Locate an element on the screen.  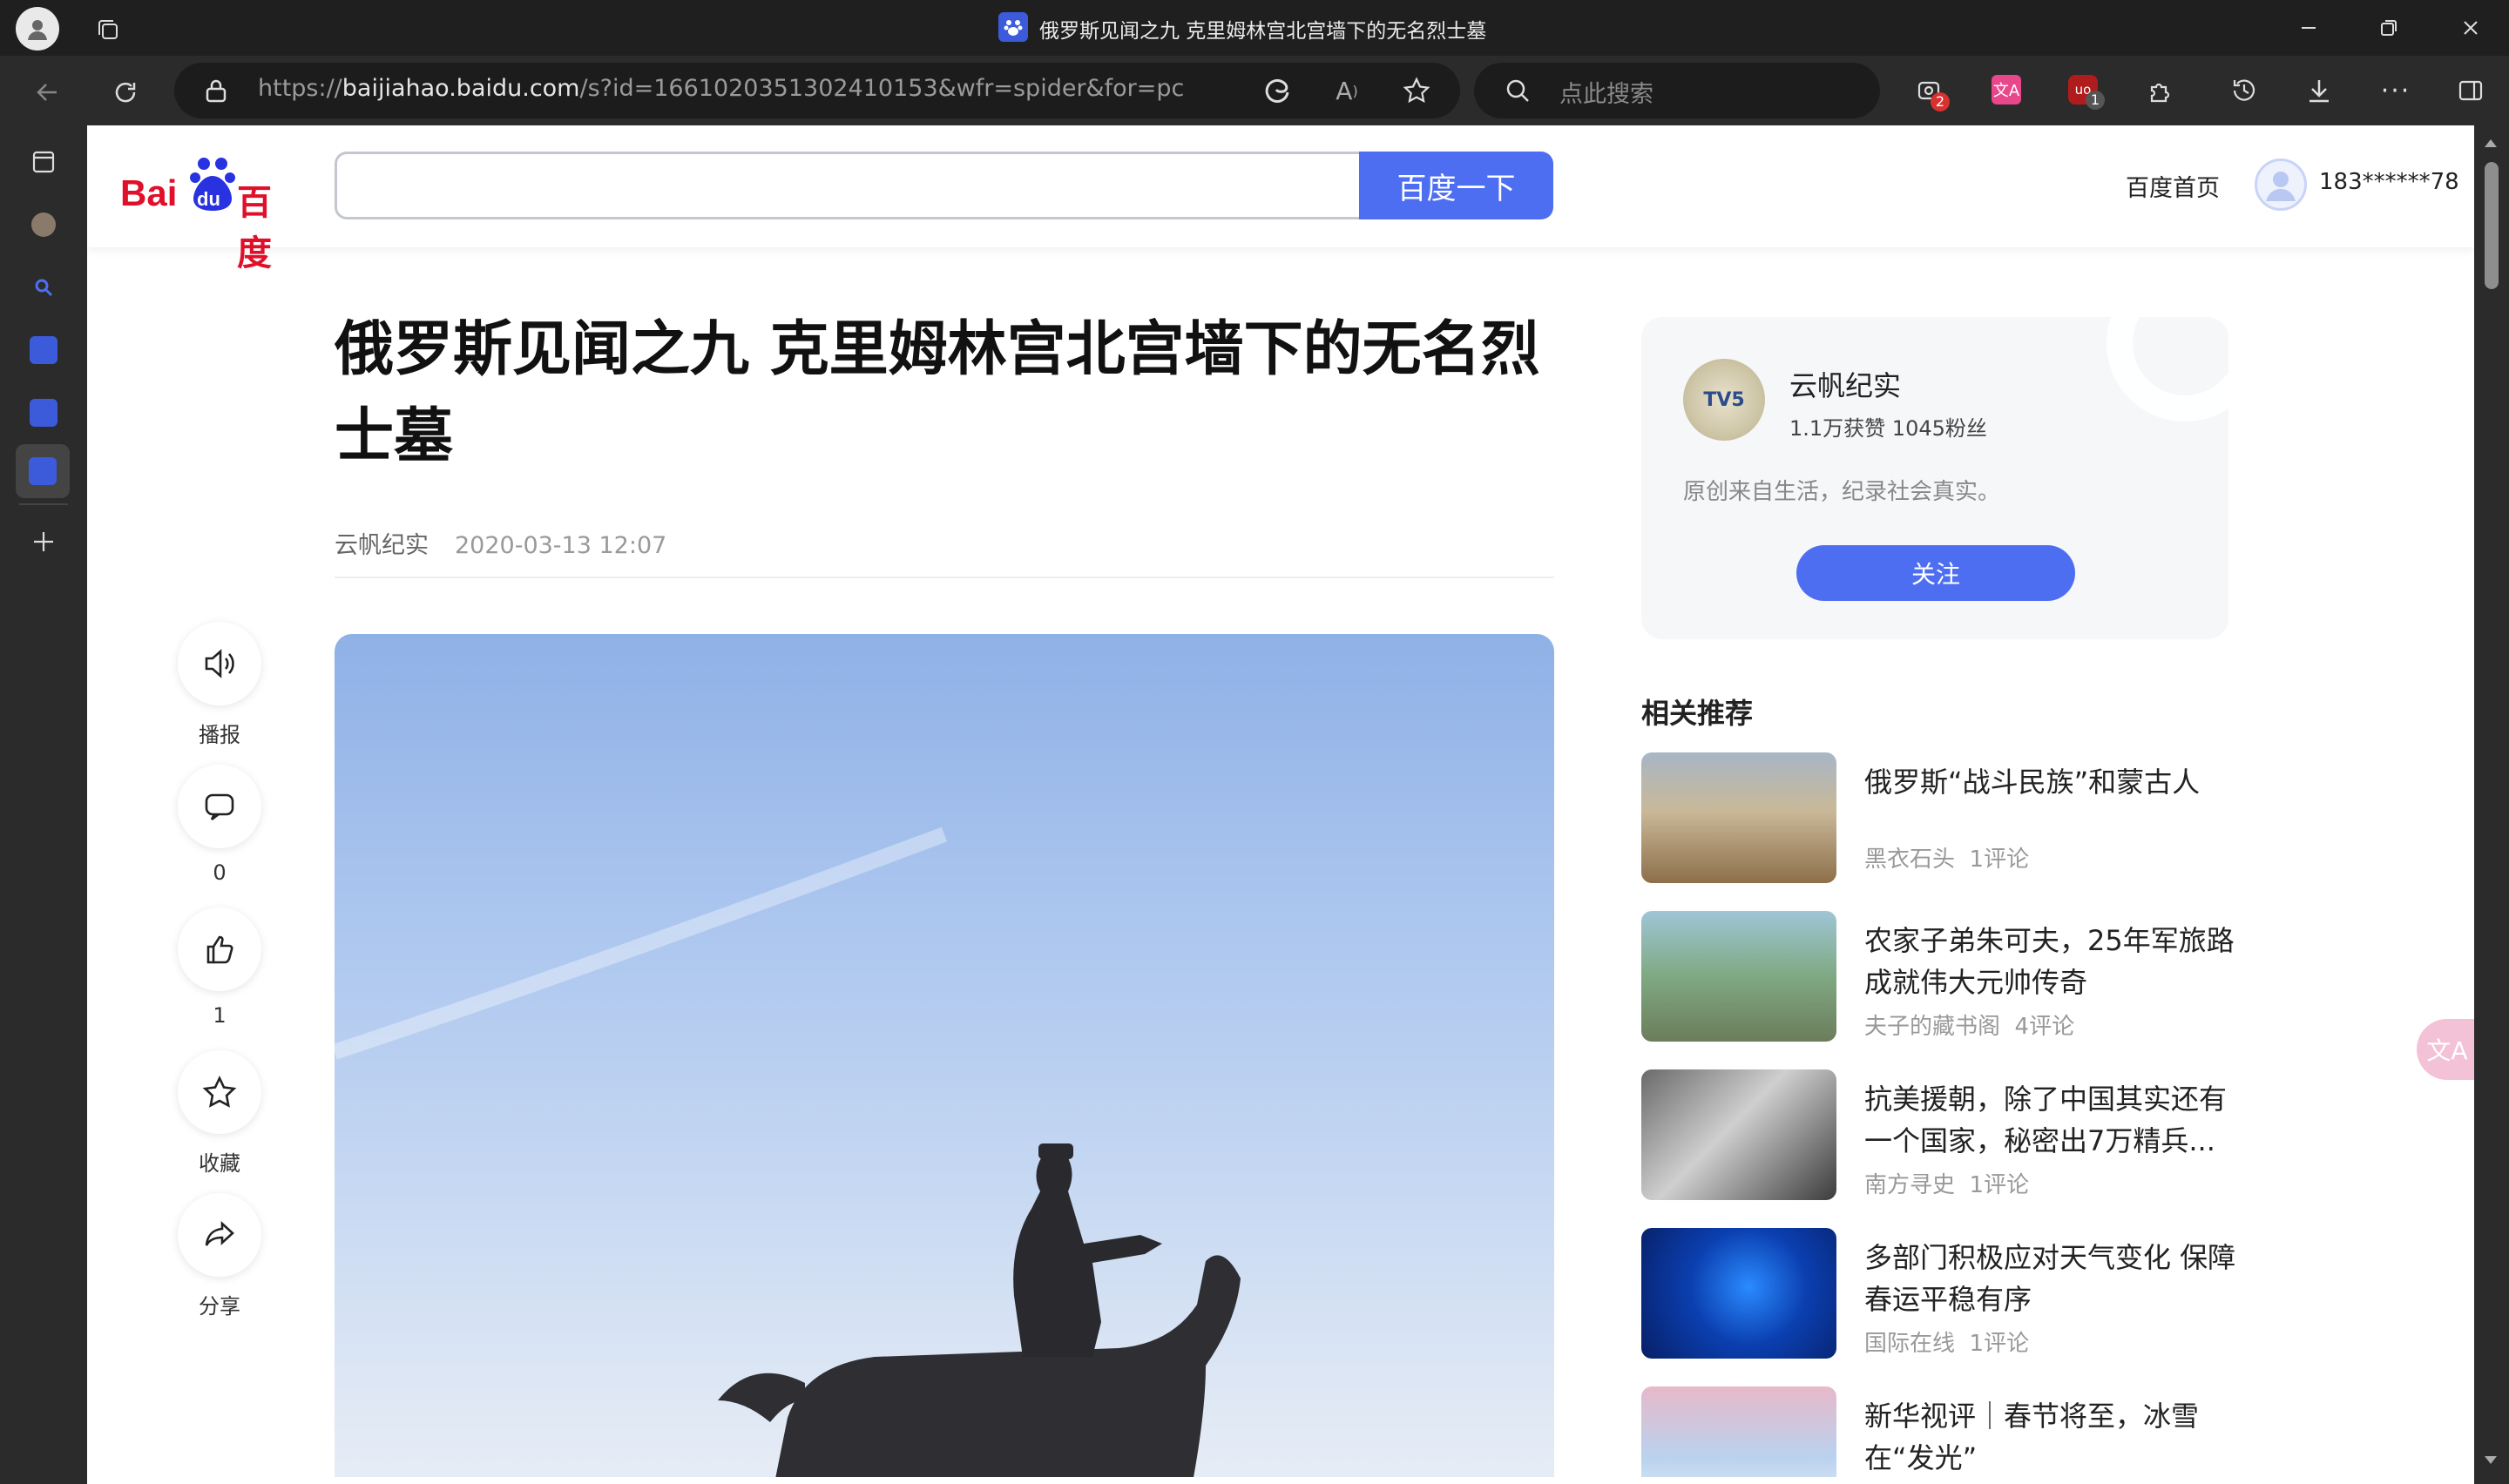
baidu-search-input is located at coordinates (847, 185).